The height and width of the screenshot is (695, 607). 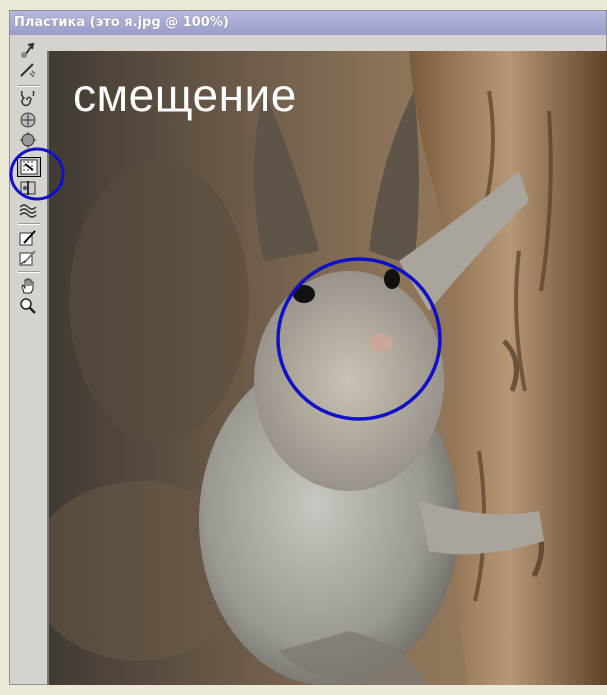 I want to click on bloat-icon, so click(x=28, y=140).